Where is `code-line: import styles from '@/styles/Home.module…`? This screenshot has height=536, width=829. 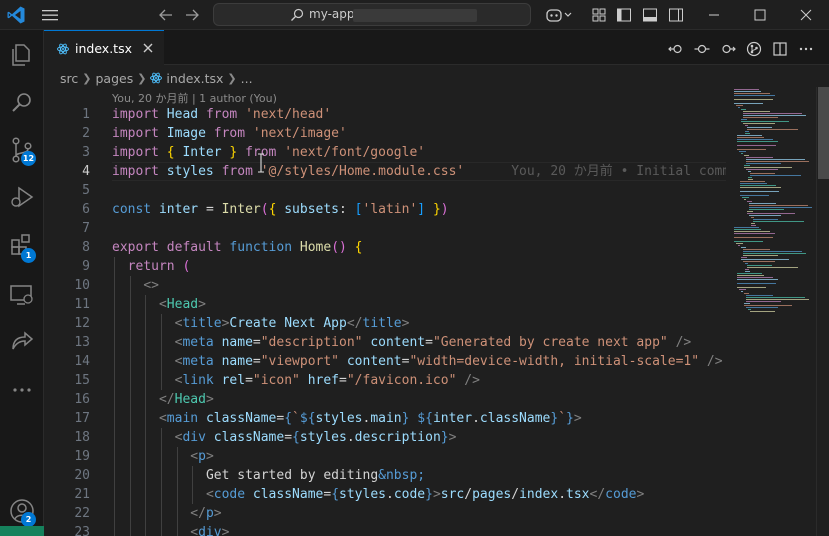
code-line: import styles from '@/styles/Home.module… is located at coordinates (419, 171).